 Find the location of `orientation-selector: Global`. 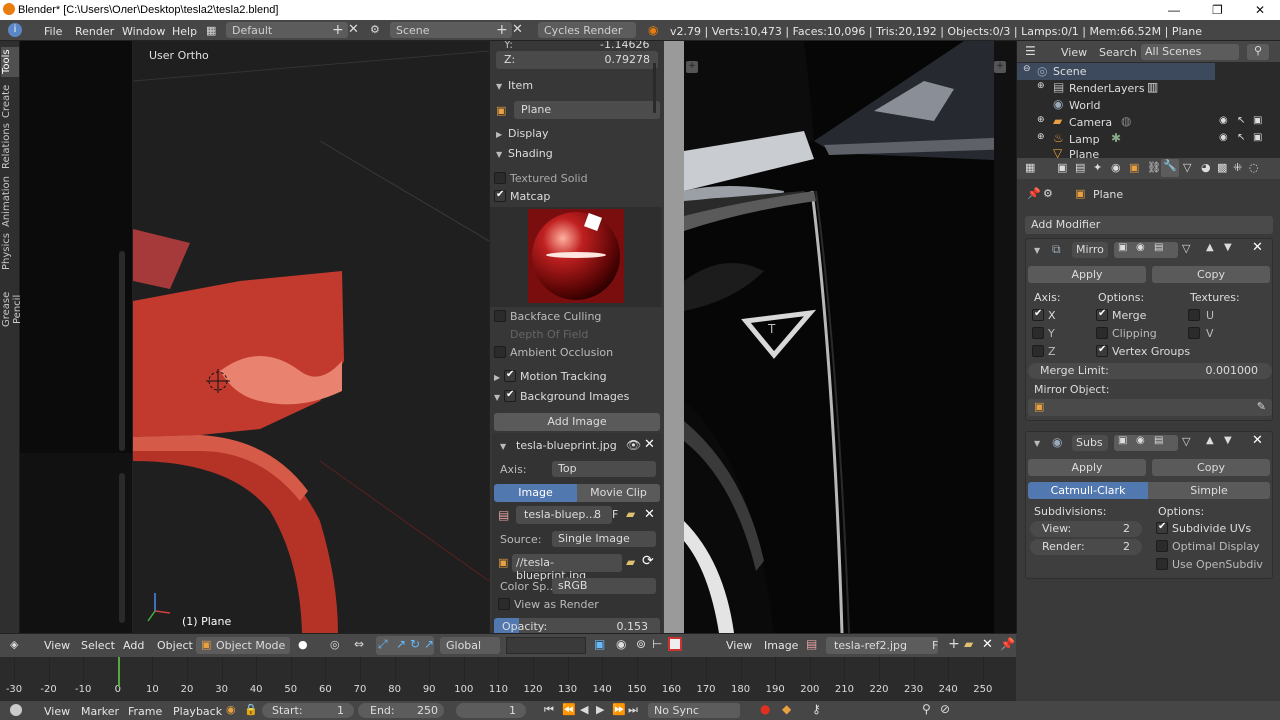

orientation-selector: Global is located at coordinates (470, 645).